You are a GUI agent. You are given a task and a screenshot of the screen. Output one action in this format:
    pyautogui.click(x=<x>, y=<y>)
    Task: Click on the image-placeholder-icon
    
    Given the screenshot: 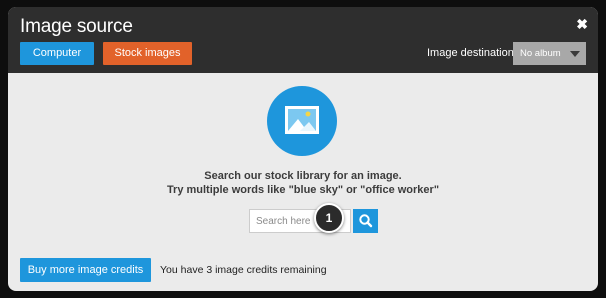 What is the action you would take?
    pyautogui.click(x=302, y=121)
    